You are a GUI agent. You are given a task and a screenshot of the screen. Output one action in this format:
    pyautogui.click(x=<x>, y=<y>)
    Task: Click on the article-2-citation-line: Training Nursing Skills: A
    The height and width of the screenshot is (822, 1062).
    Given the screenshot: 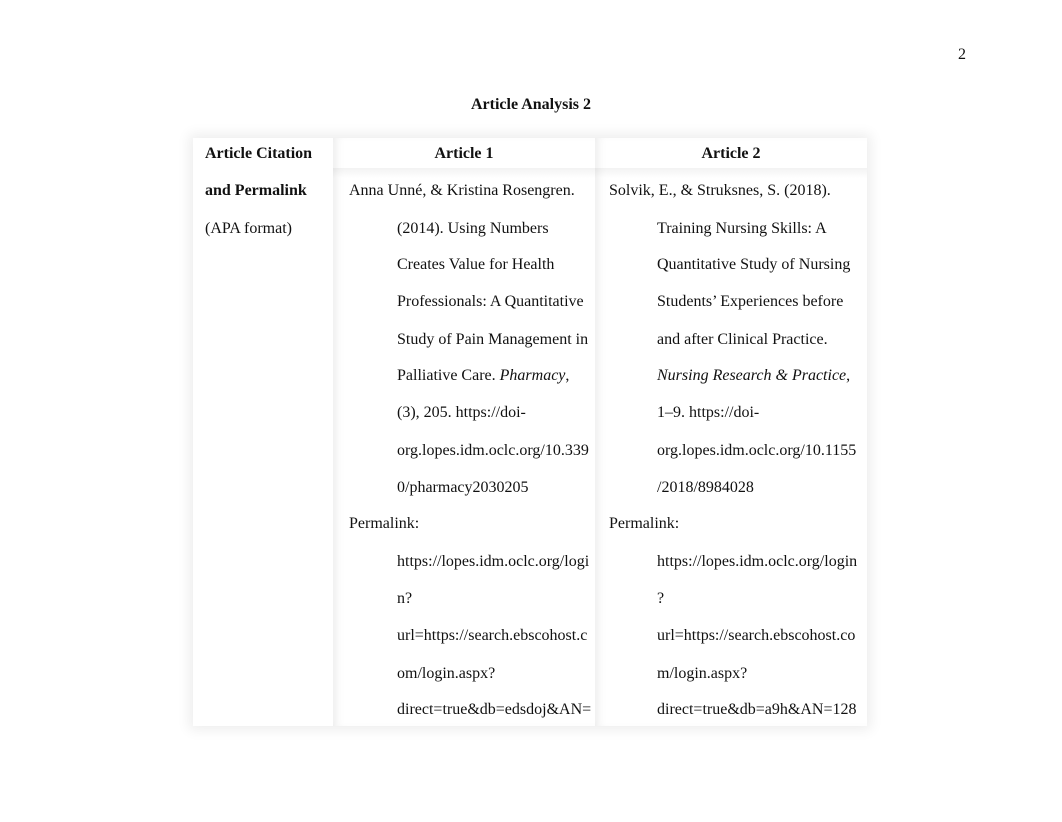 What is the action you would take?
    pyautogui.click(x=742, y=228)
    